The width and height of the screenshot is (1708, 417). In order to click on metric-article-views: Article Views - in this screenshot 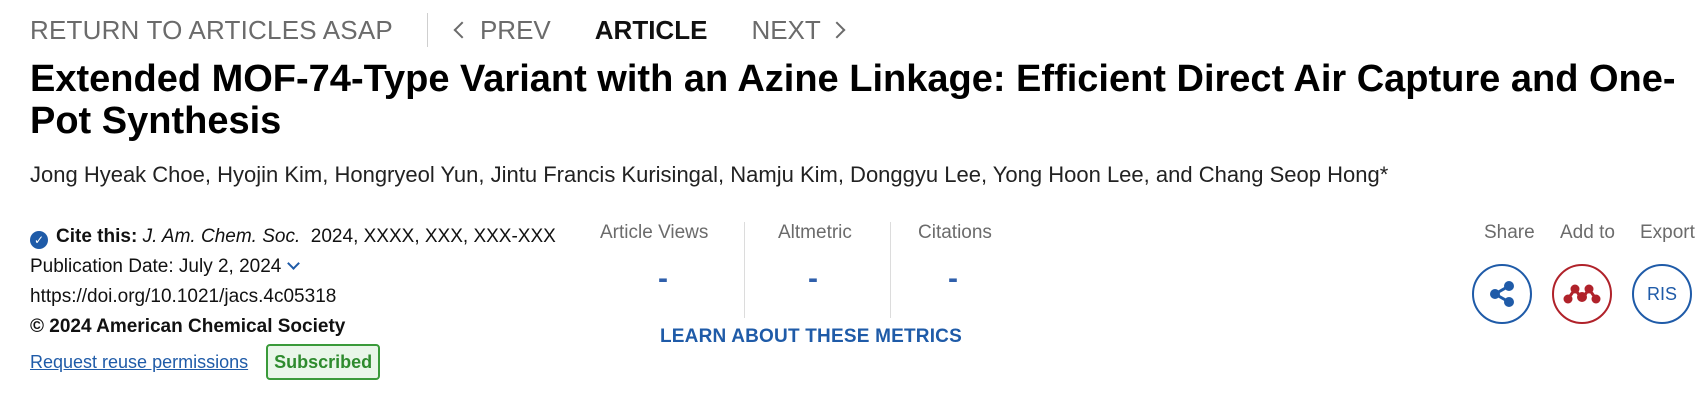, I will do `click(670, 270)`.